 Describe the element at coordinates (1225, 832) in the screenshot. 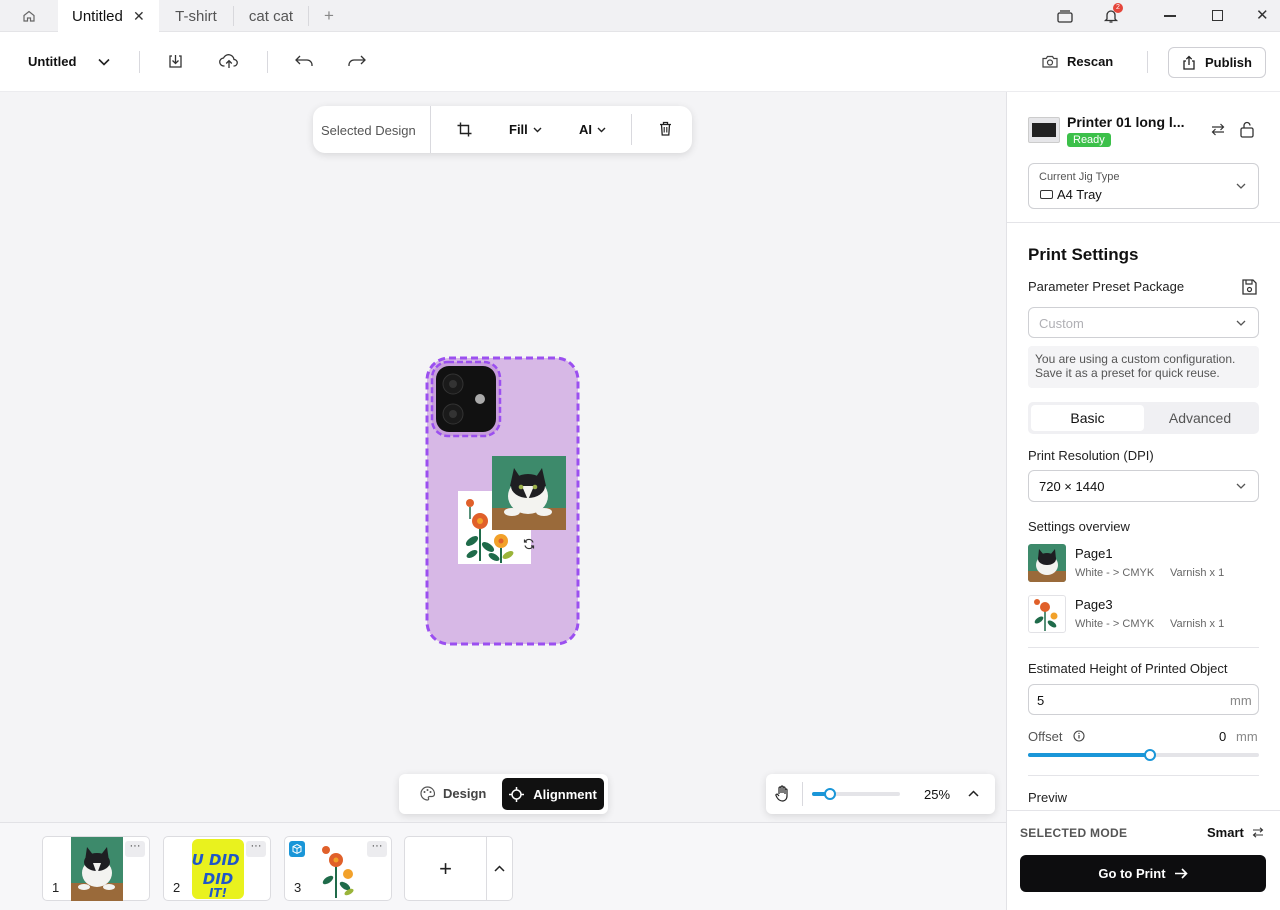

I see `selected-mode-value: Smart` at that location.